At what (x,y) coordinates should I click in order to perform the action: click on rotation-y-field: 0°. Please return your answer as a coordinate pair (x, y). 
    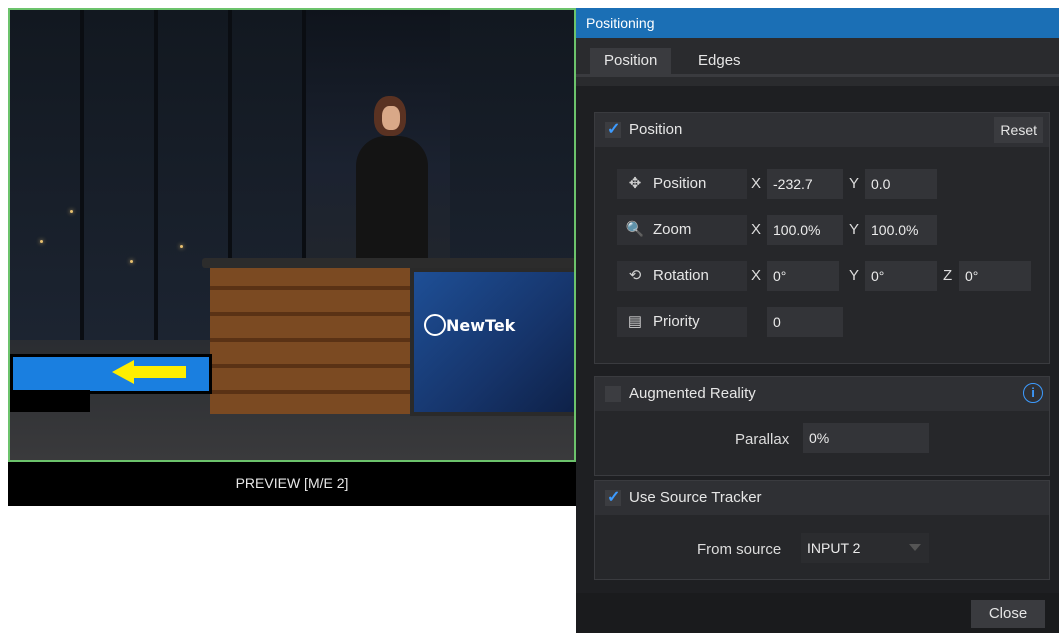
    Looking at the image, I should click on (901, 276).